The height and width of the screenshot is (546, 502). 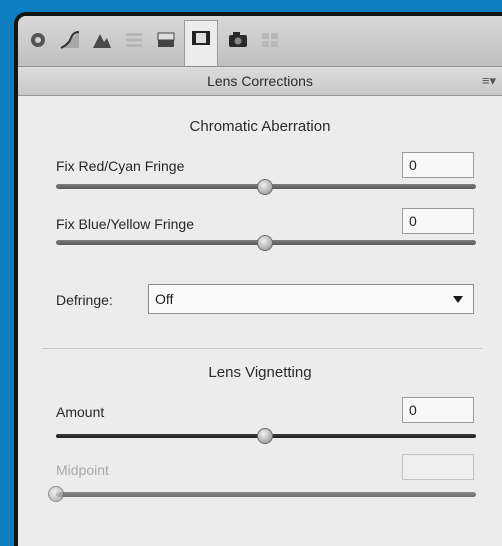 I want to click on blue-yellow-slider-thumb, so click(x=265, y=243).